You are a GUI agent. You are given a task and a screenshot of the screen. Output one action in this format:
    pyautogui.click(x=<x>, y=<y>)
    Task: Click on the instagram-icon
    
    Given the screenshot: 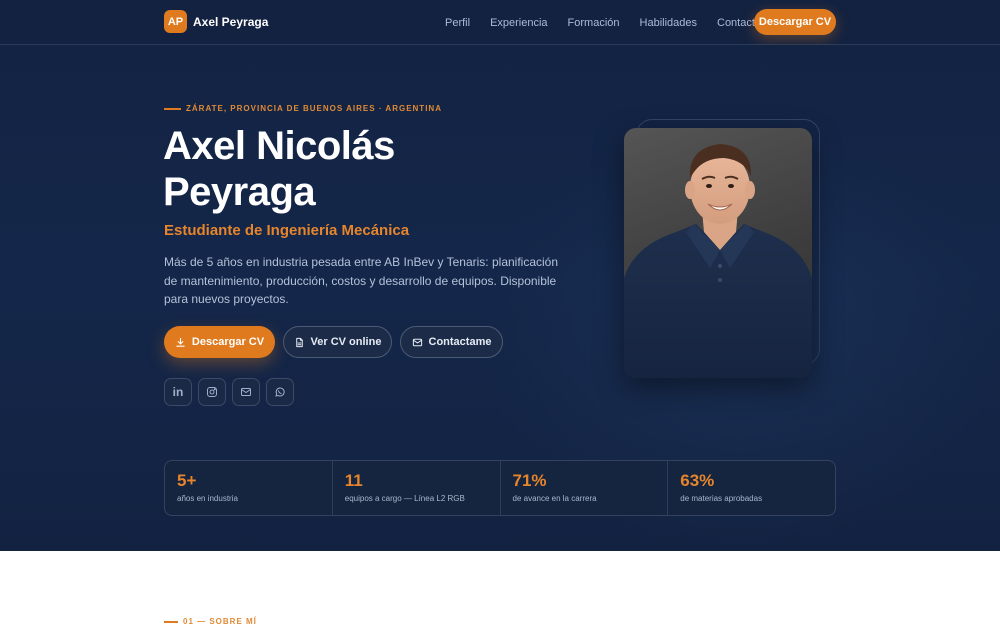 What is the action you would take?
    pyautogui.click(x=212, y=392)
    